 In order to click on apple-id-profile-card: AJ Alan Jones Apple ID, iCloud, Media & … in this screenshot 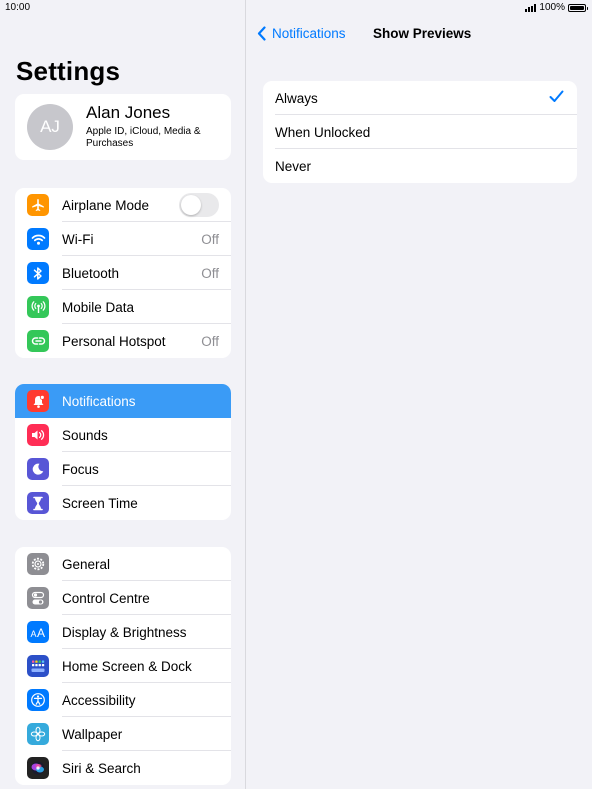, I will do `click(123, 127)`.